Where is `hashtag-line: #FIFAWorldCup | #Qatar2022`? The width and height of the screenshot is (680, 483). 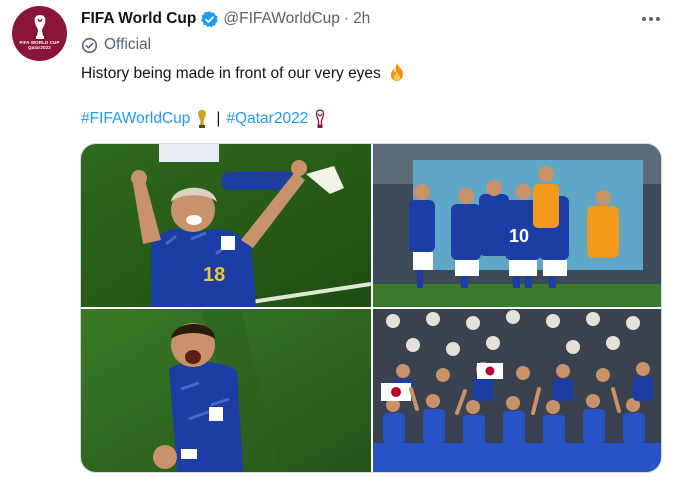
hashtag-line: #FIFAWorldCup | #Qatar2022 is located at coordinates (203, 119).